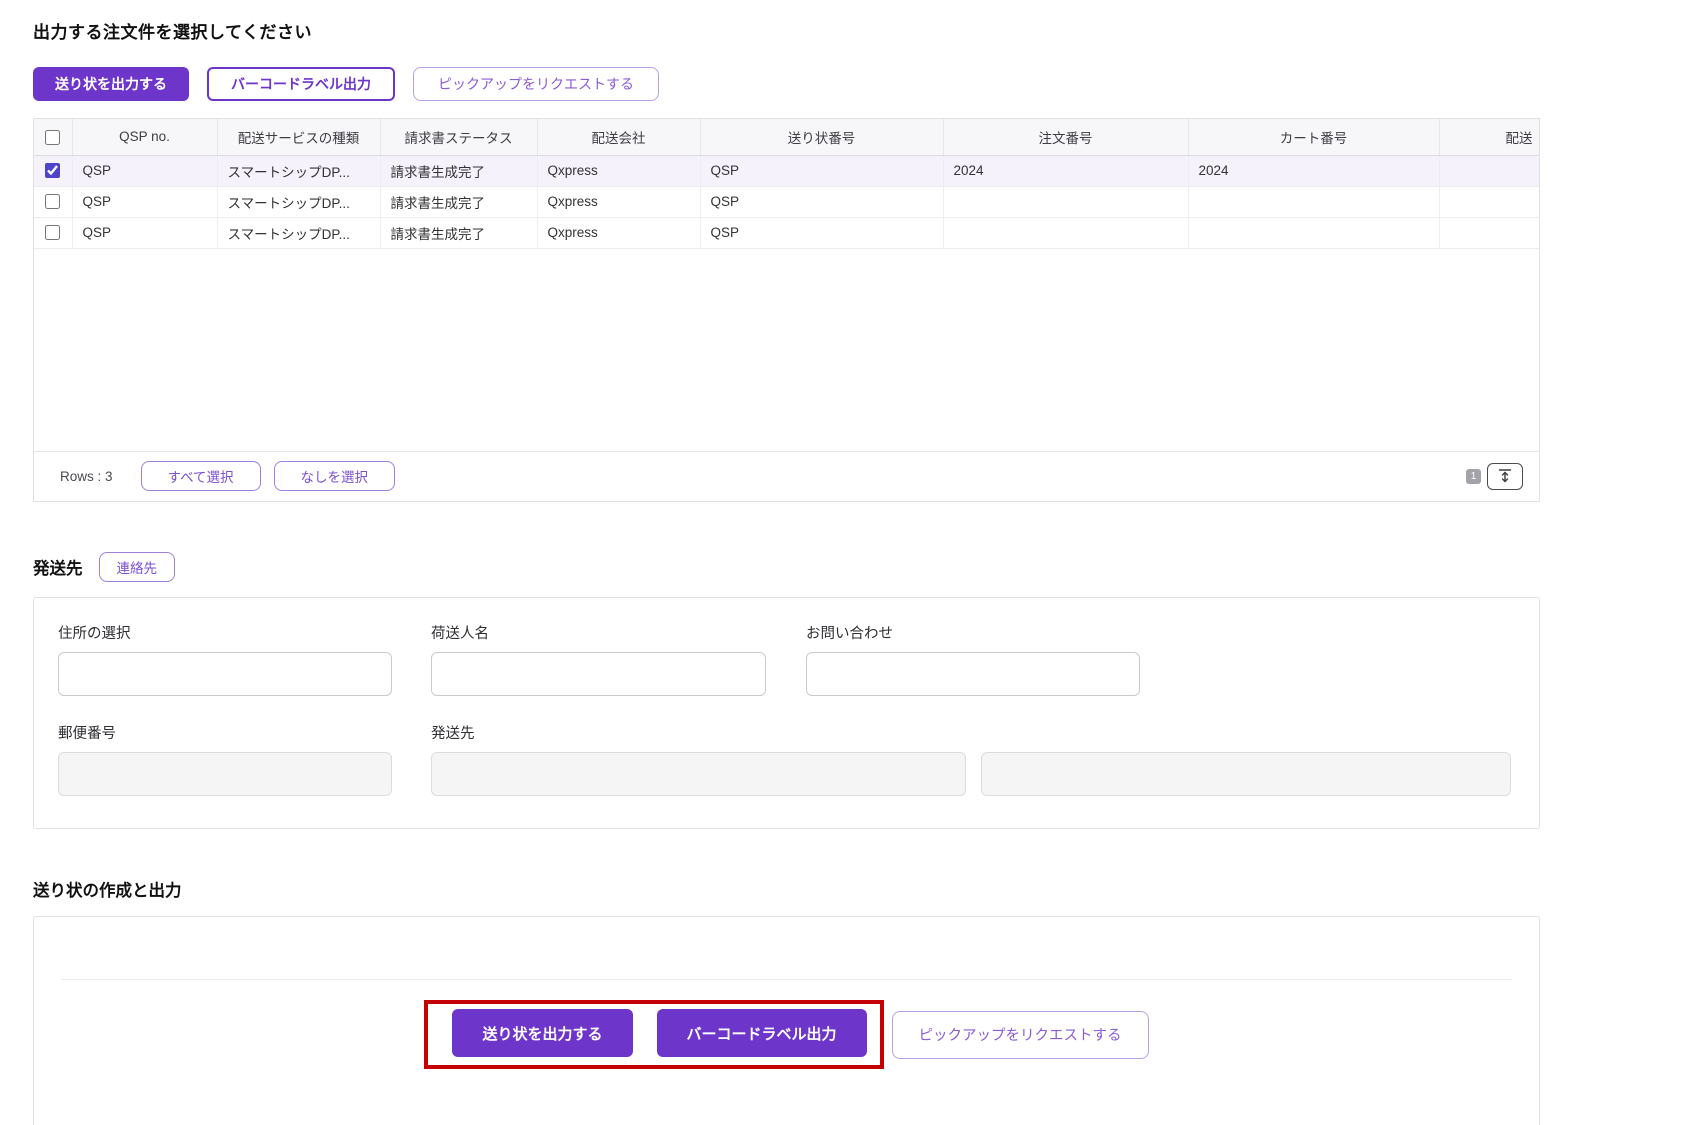 The image size is (1692, 1125). I want to click on shipper-name-label: 荷送人名, so click(460, 634).